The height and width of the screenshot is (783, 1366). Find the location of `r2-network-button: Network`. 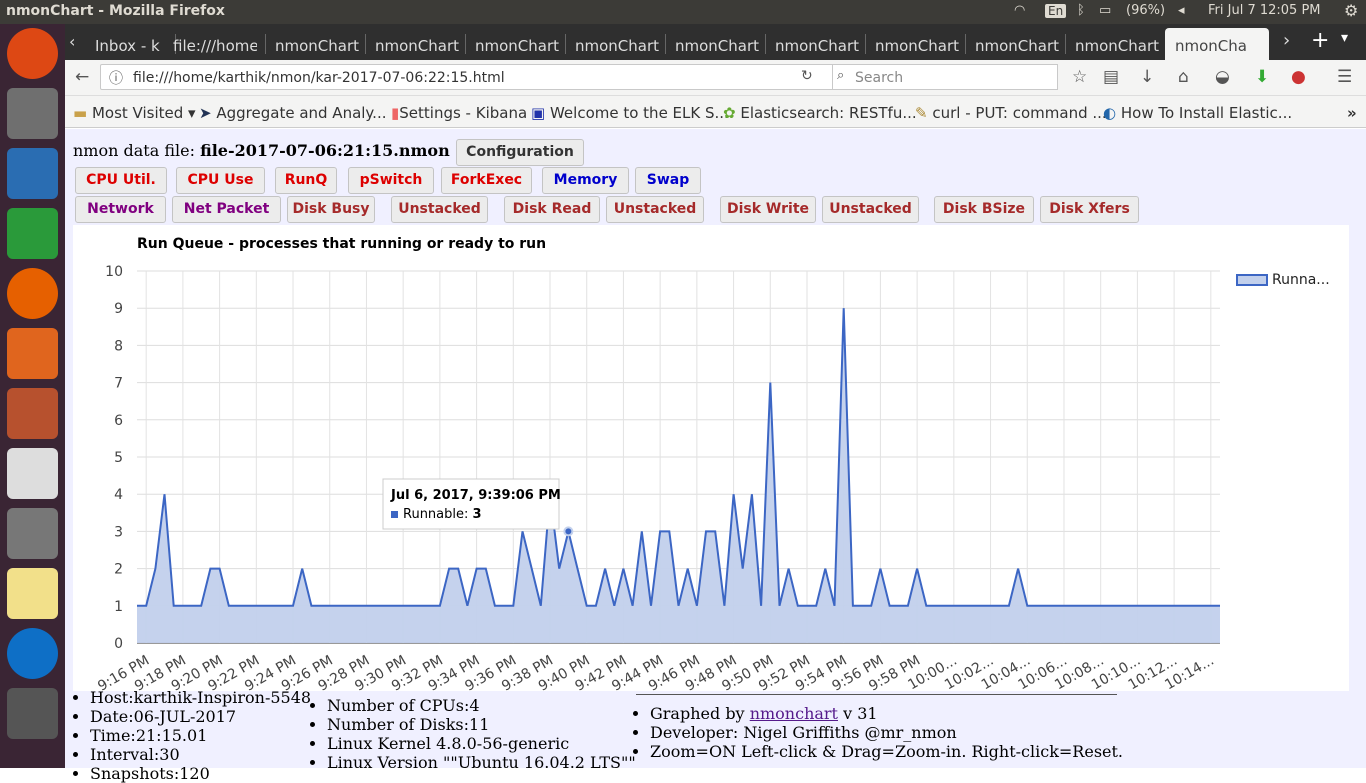

r2-network-button: Network is located at coordinates (120, 209).